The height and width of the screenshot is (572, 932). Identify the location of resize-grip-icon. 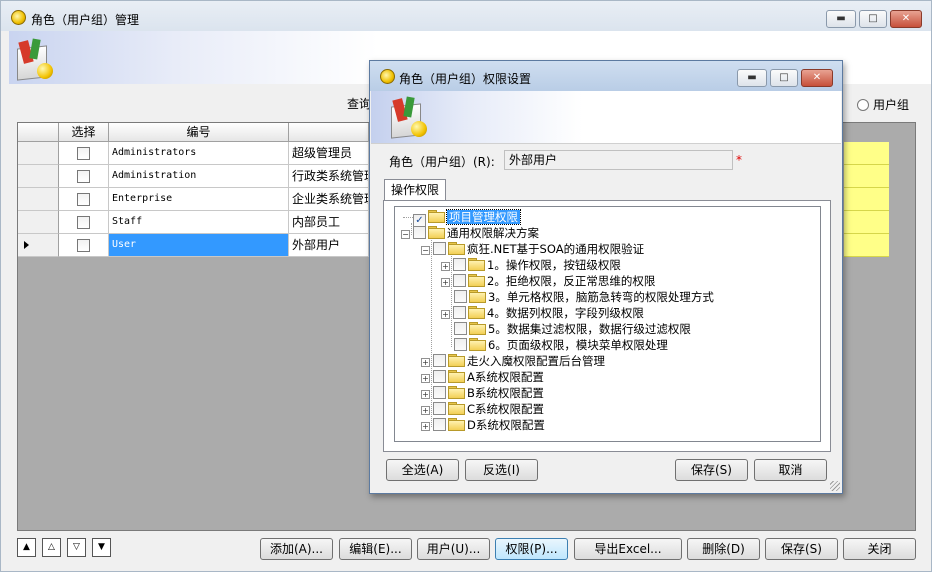
(835, 486).